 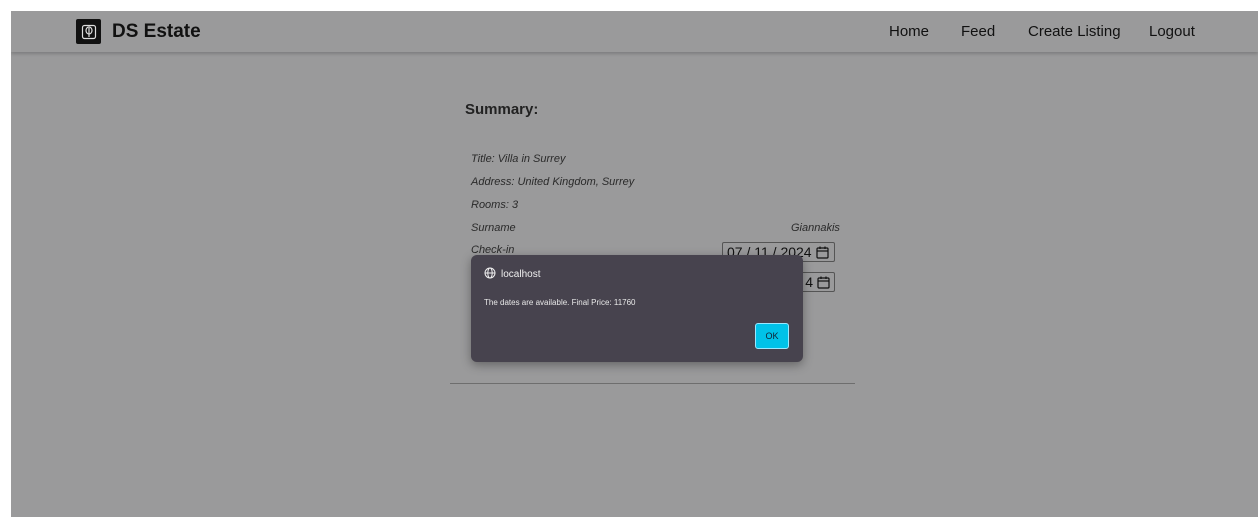 I want to click on nav-logout-link: Logout, so click(x=1172, y=31).